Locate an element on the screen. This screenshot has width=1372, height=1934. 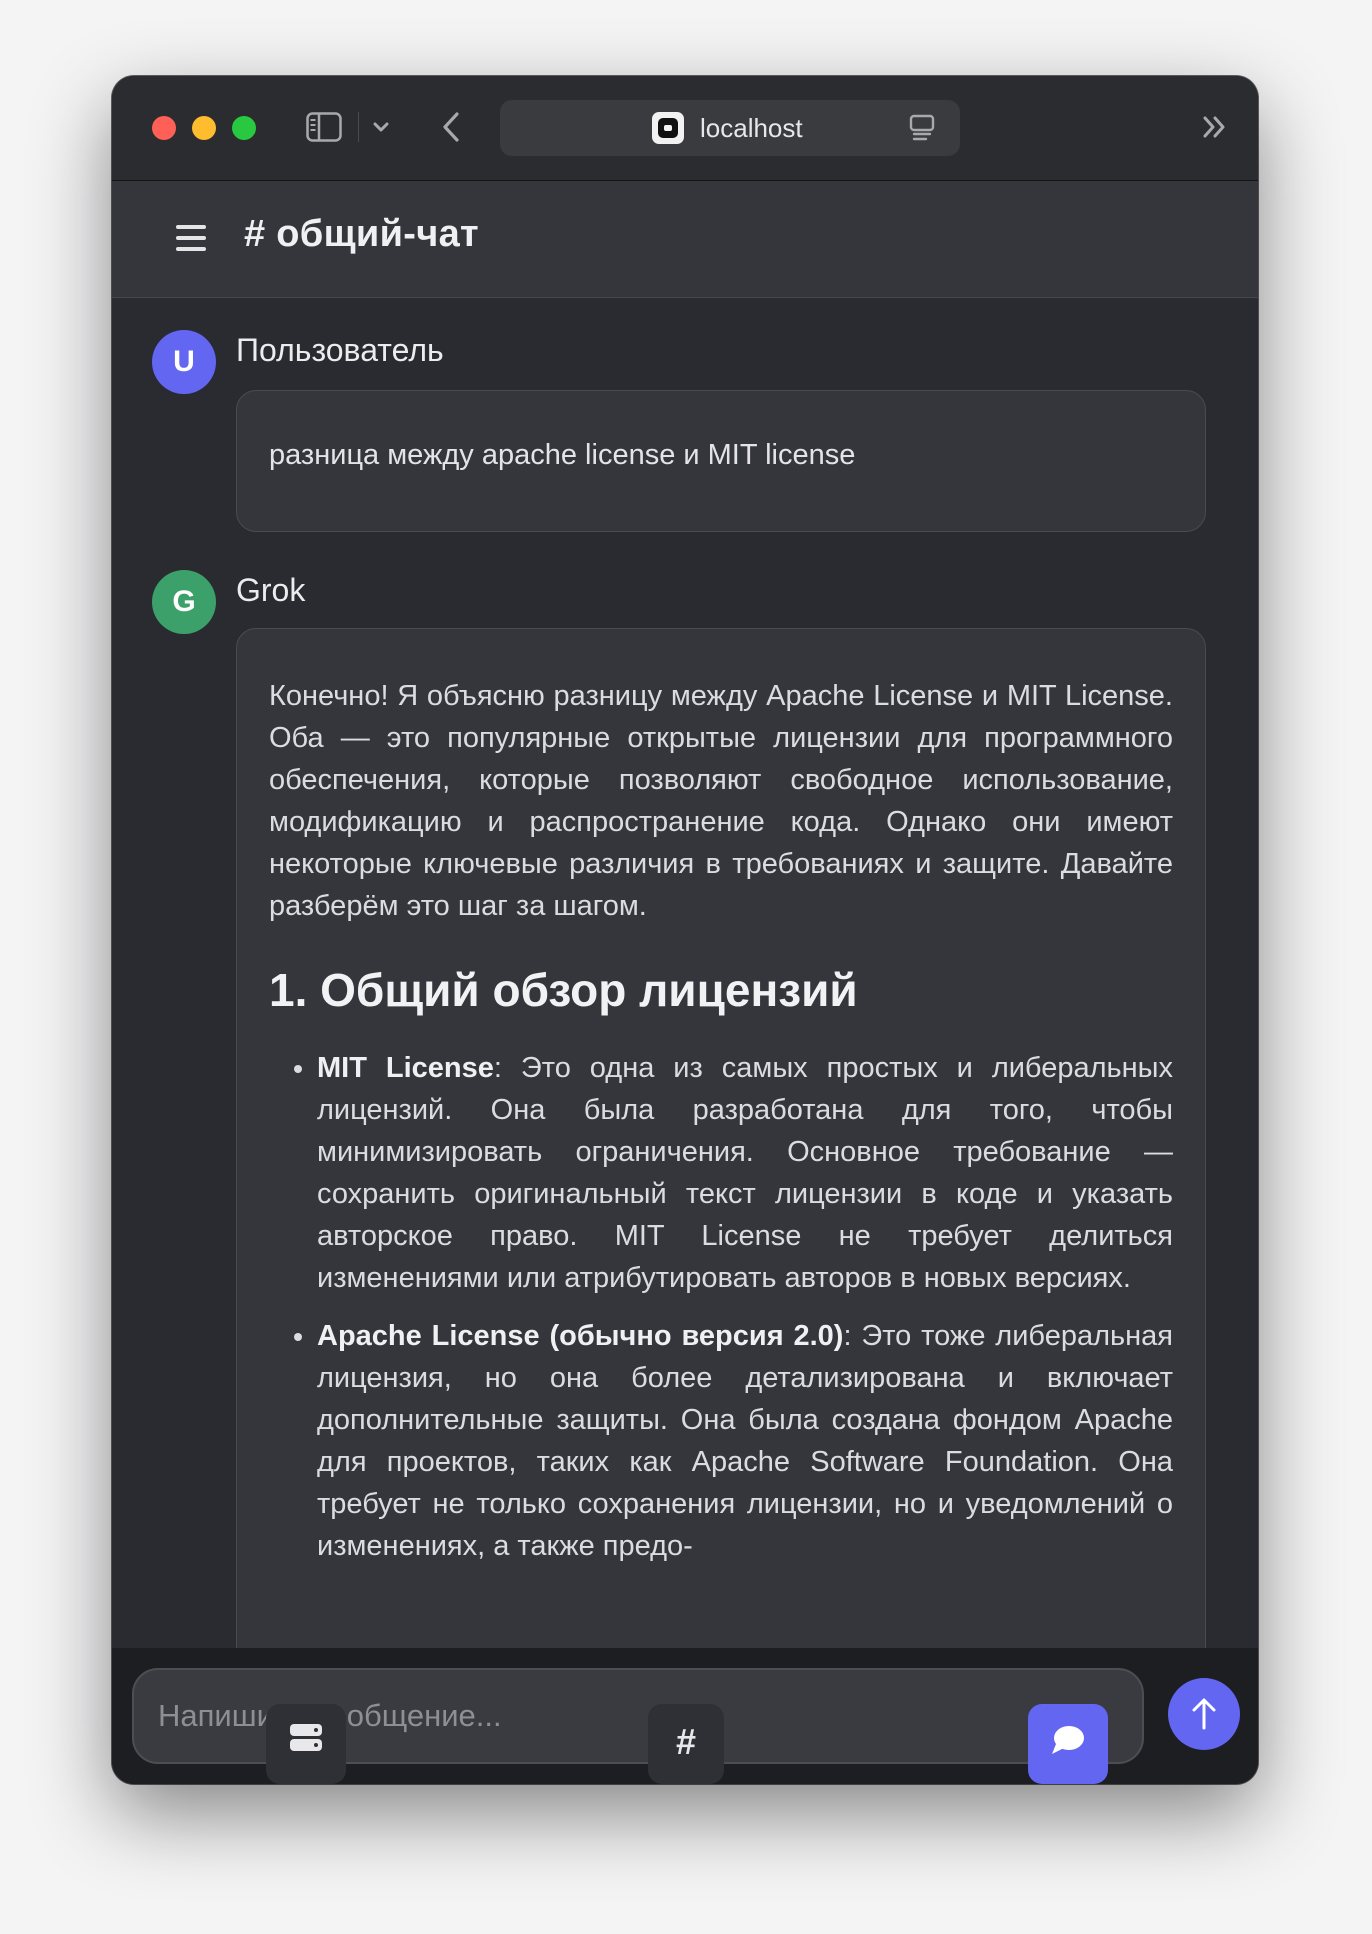
address-bar: localhost is located at coordinates (730, 128).